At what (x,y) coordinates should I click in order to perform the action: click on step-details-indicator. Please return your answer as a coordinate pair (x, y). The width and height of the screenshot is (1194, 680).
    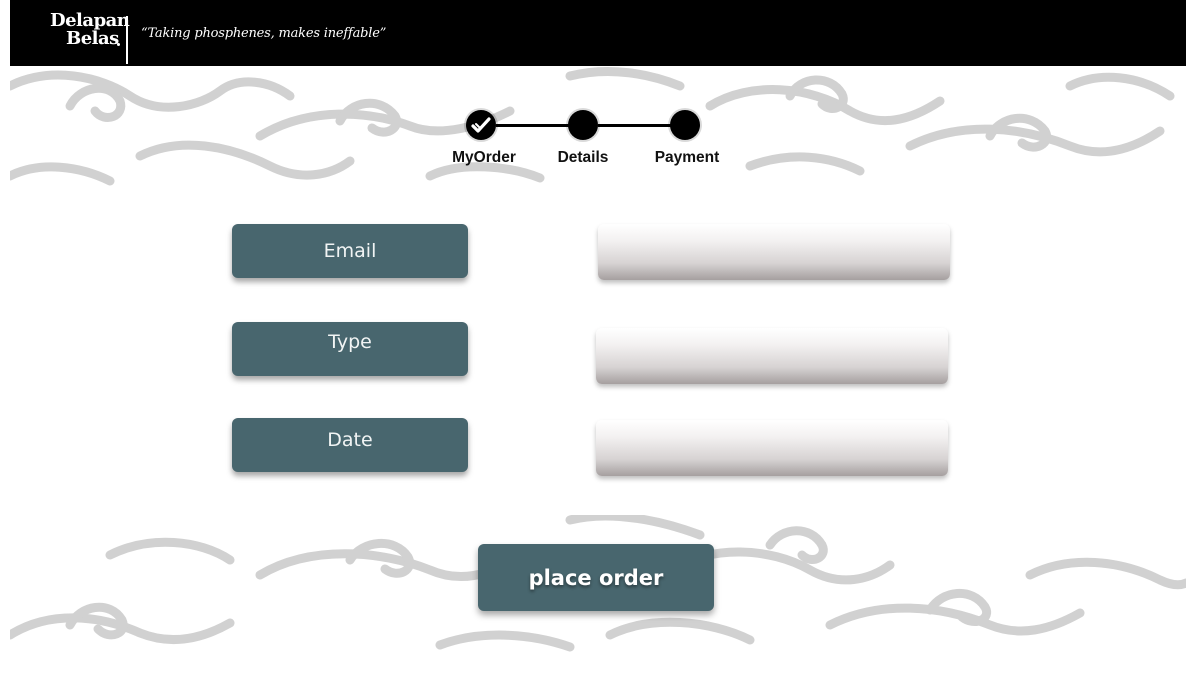
    Looking at the image, I should click on (583, 125).